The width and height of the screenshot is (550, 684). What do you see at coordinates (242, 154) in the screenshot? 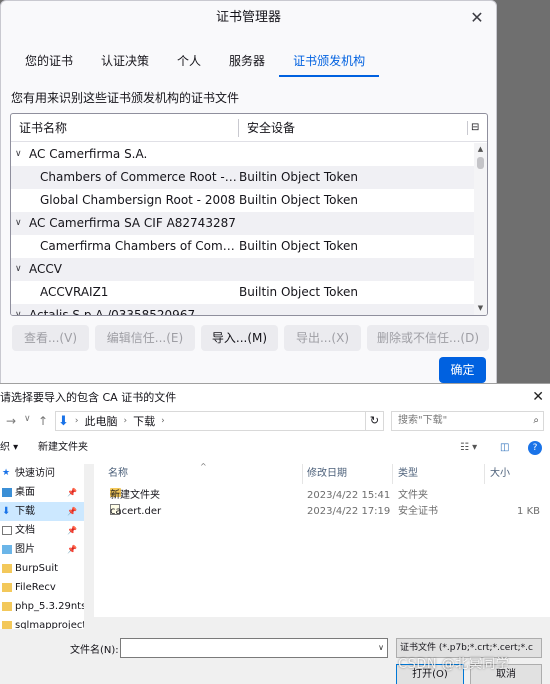
I see `tree-group: ∨ AC Camerfirma S.A.` at bounding box center [242, 154].